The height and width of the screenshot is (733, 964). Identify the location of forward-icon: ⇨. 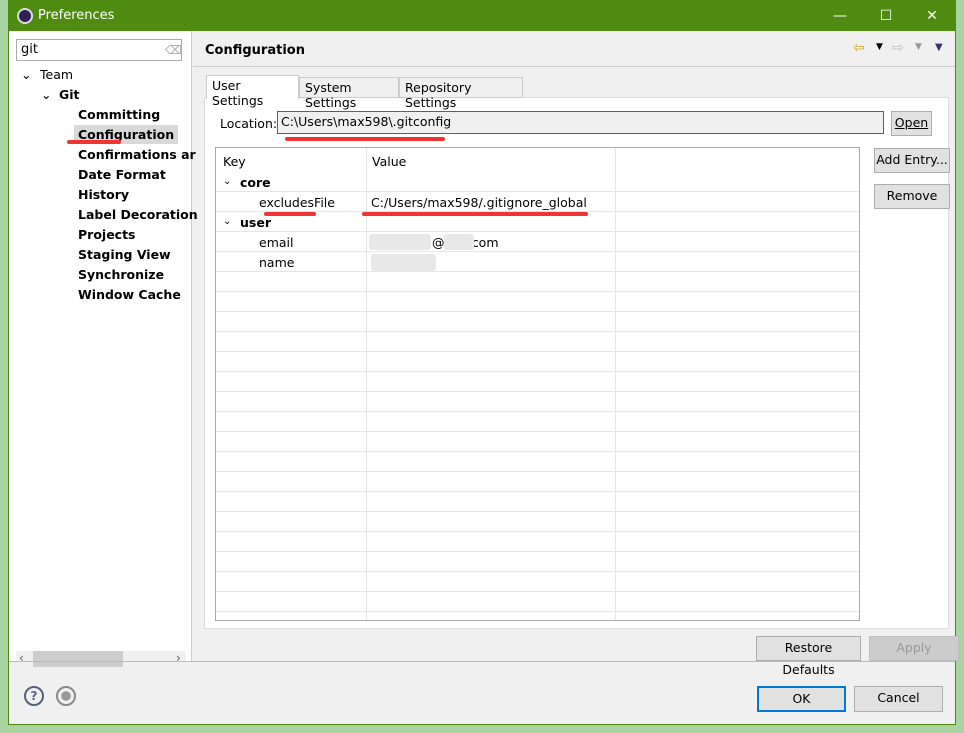
(898, 48).